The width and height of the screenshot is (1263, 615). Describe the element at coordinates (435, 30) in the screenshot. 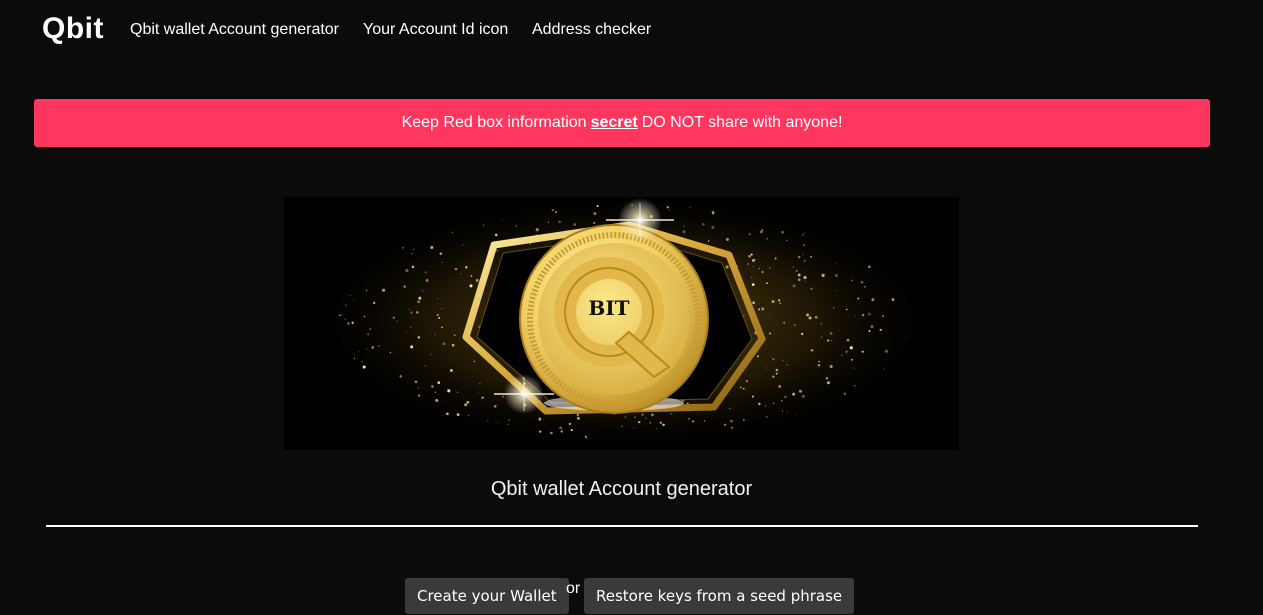

I see `nav-link-account-id-icon: Your Account Id icon` at that location.